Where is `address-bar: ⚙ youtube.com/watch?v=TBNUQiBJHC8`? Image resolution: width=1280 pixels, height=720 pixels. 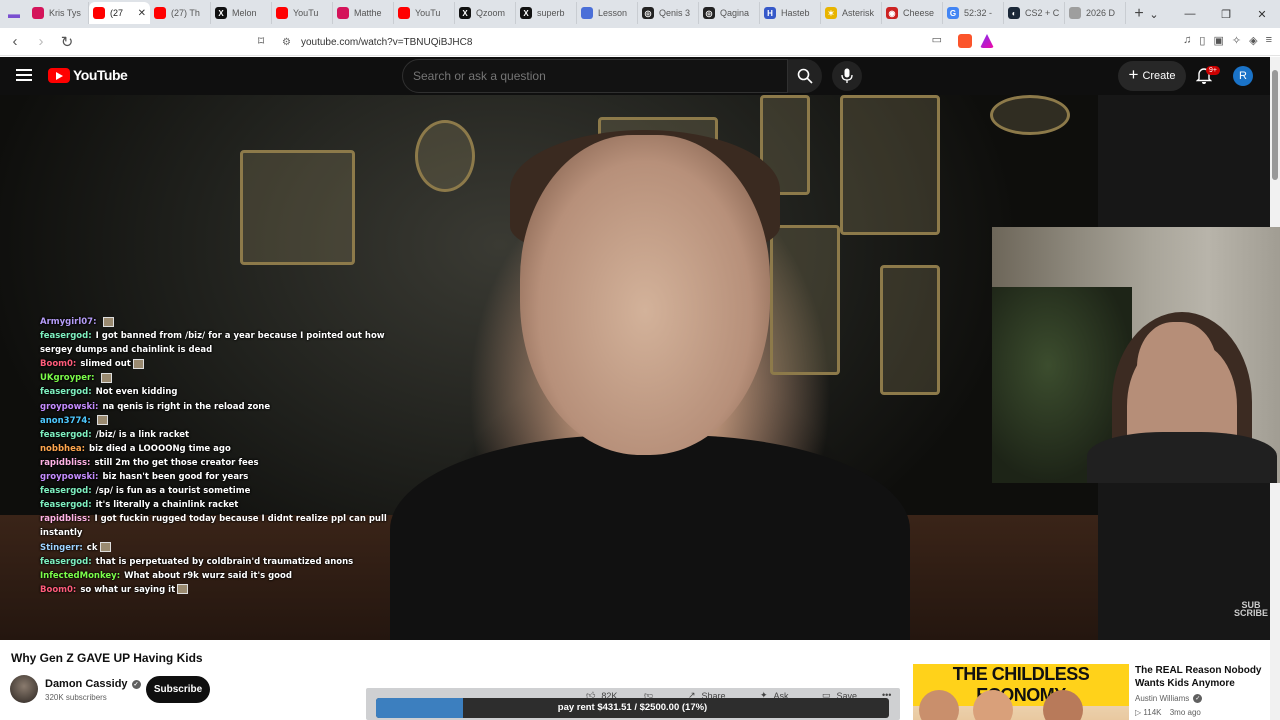 address-bar: ⚙ youtube.com/watch?v=TBNUQiBJHC8 is located at coordinates (642, 42).